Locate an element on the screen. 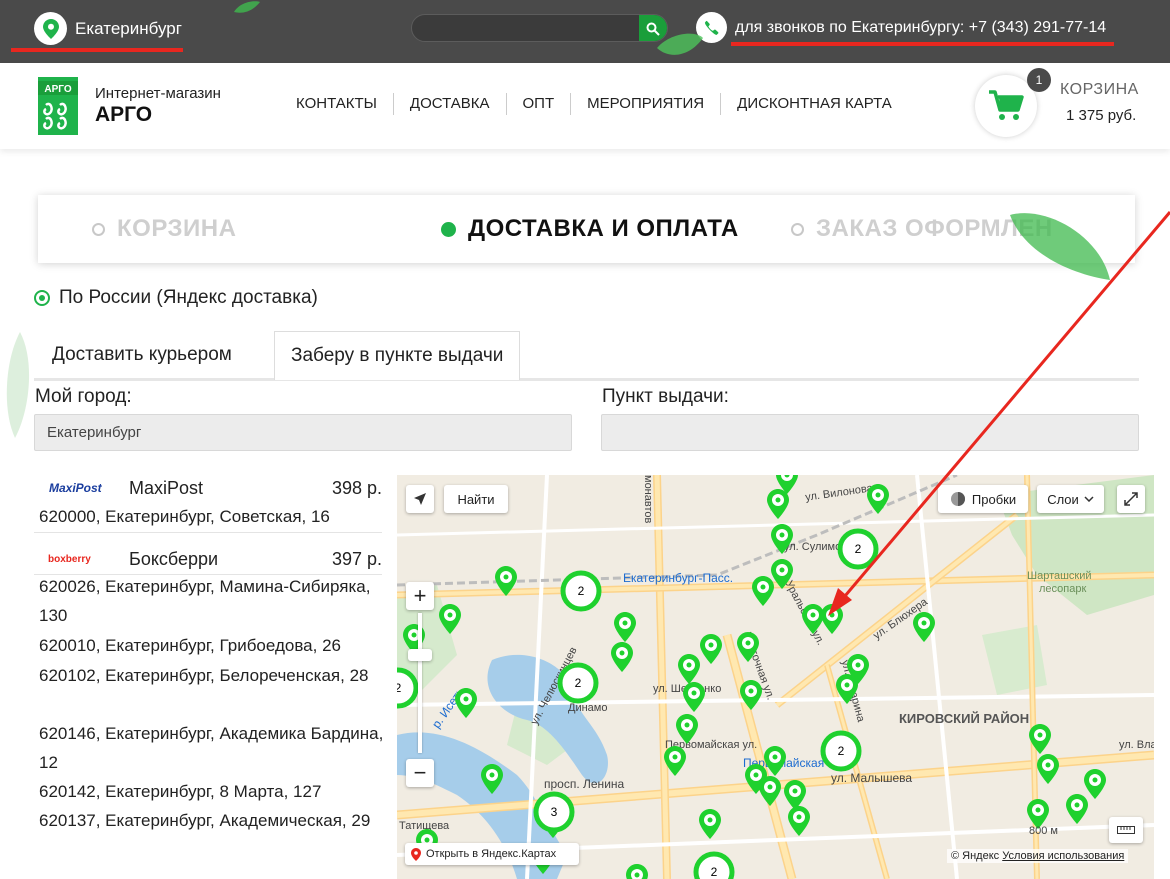  geolocation-button is located at coordinates (420, 499).